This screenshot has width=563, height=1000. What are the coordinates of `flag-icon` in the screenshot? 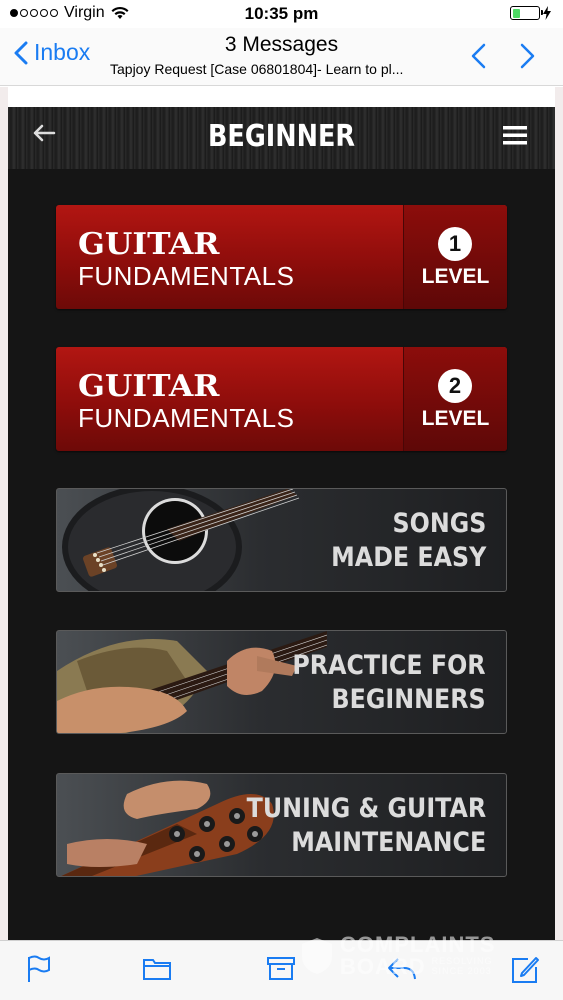 It's located at (39, 969).